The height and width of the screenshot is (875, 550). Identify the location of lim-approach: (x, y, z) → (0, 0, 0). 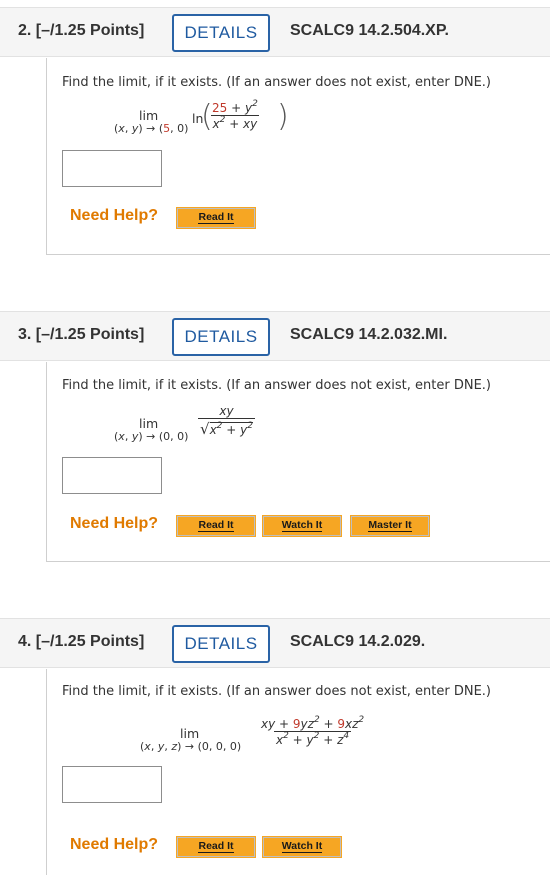
(191, 746).